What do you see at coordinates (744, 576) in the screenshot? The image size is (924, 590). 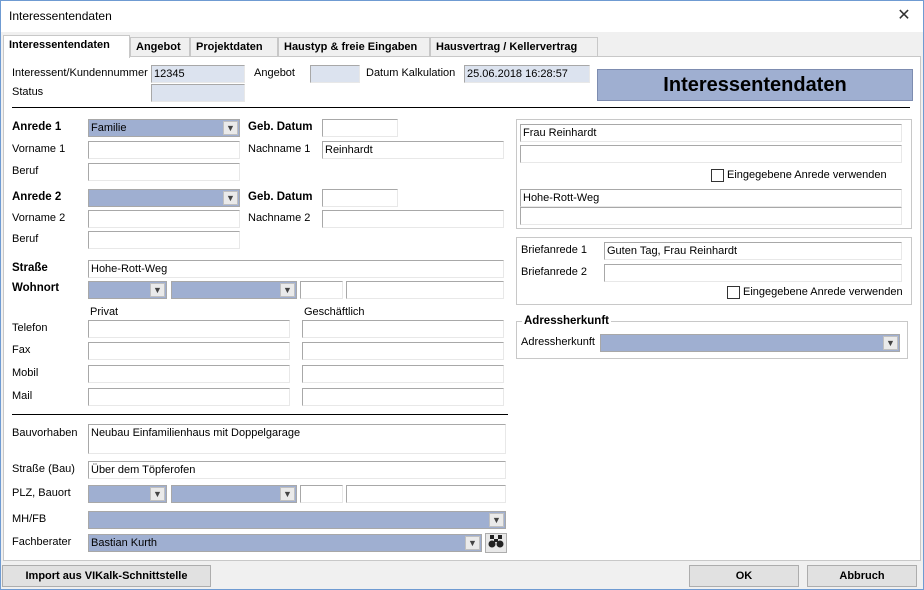 I see `ok-button: OK` at bounding box center [744, 576].